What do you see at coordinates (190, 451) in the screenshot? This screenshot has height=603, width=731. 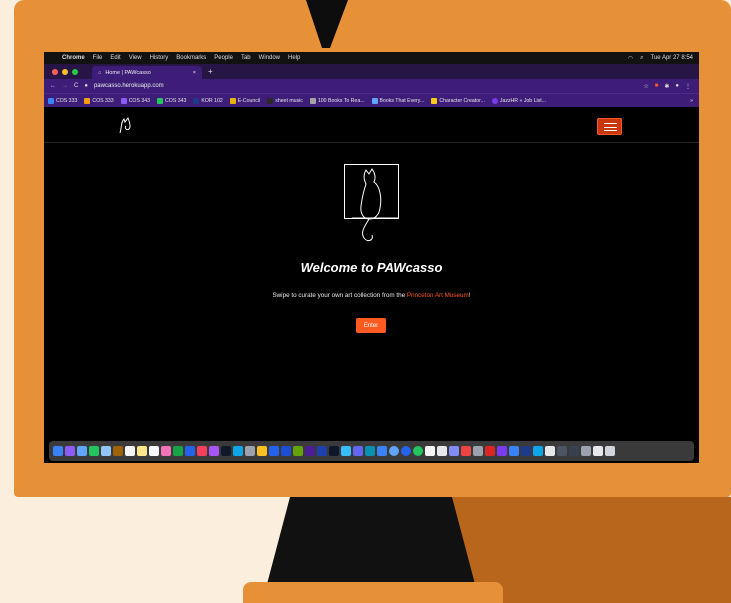 I see `keynote-icon` at bounding box center [190, 451].